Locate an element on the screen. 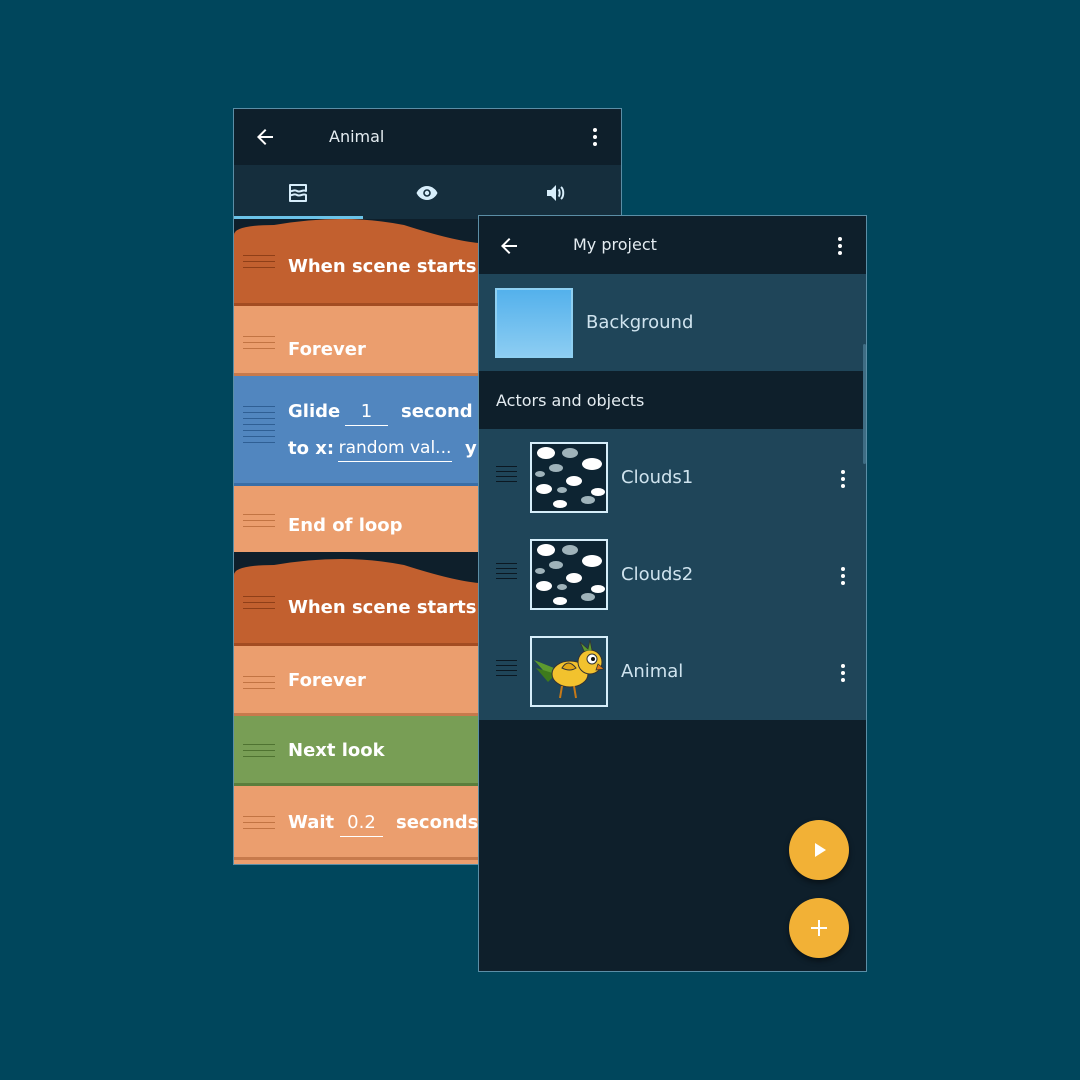  sound-icon is located at coordinates (556, 193).